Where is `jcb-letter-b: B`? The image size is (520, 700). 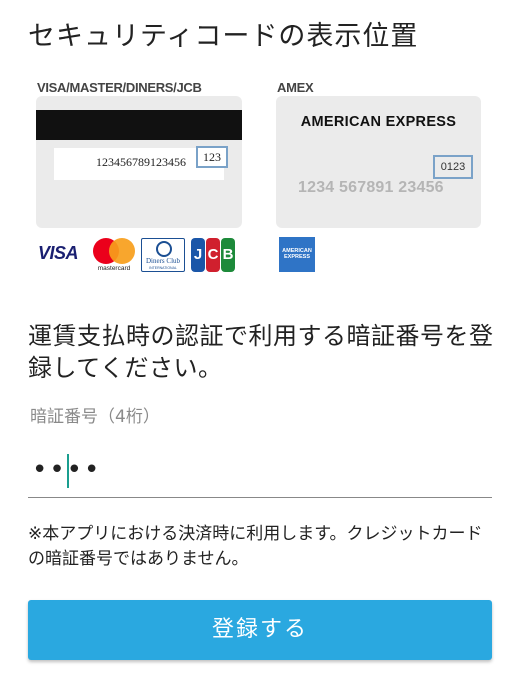
jcb-letter-b: B is located at coordinates (228, 255).